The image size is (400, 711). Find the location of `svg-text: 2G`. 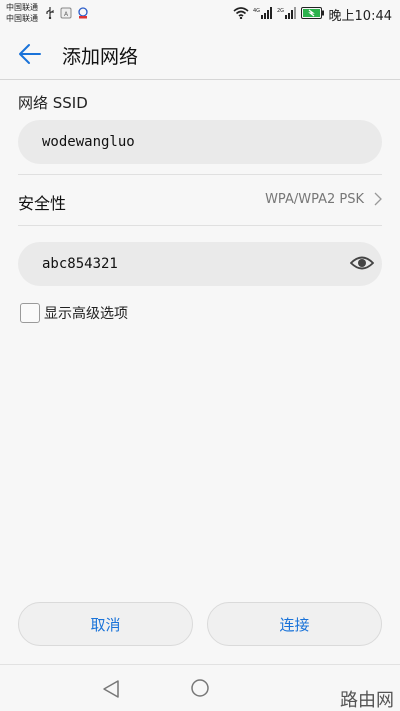

svg-text: 2G is located at coordinates (280, 11).